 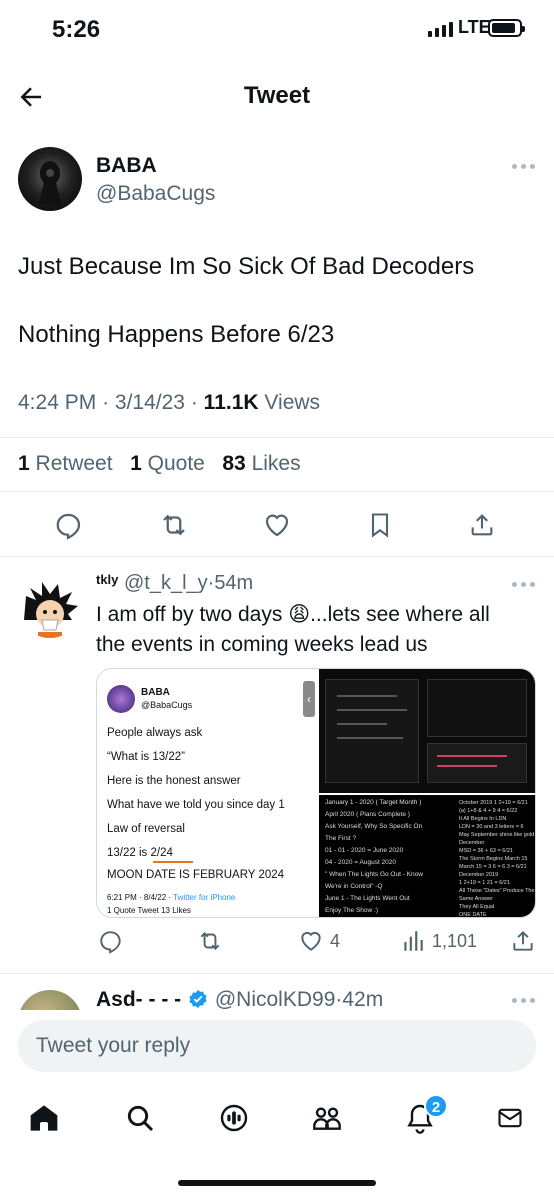 What do you see at coordinates (484, 883) in the screenshot?
I see `dark-panel-line: 1 2+19 = 1 21 = 6/21` at bounding box center [484, 883].